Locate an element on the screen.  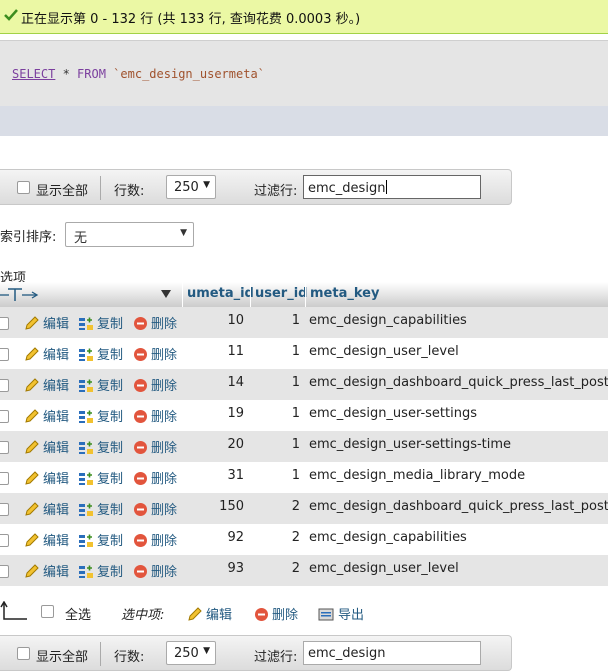
row-copy-label: 复制 is located at coordinates (110, 510).